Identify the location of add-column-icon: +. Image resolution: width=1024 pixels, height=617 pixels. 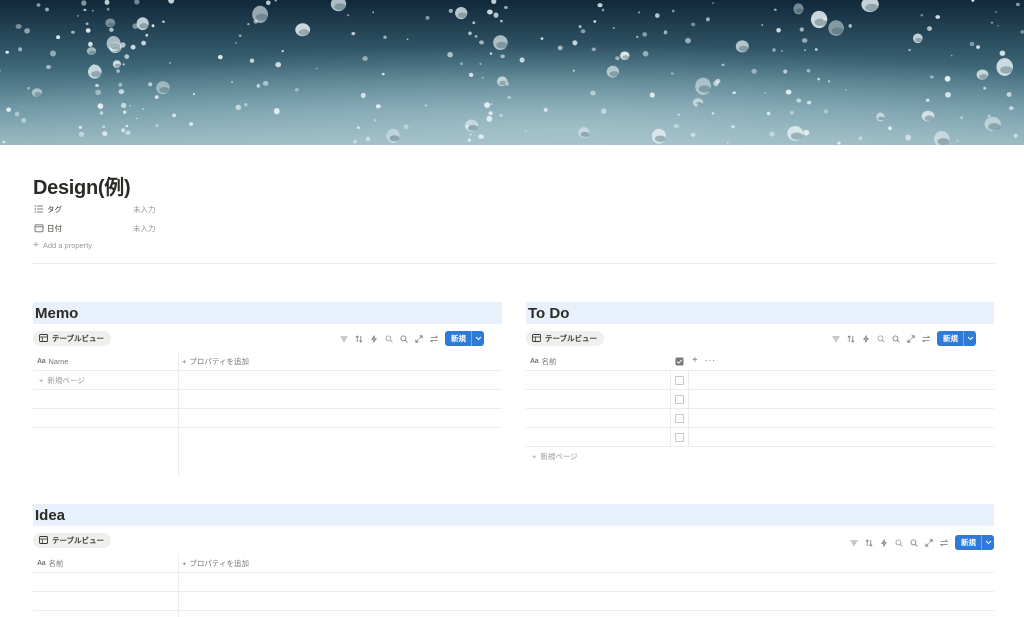
(695, 360).